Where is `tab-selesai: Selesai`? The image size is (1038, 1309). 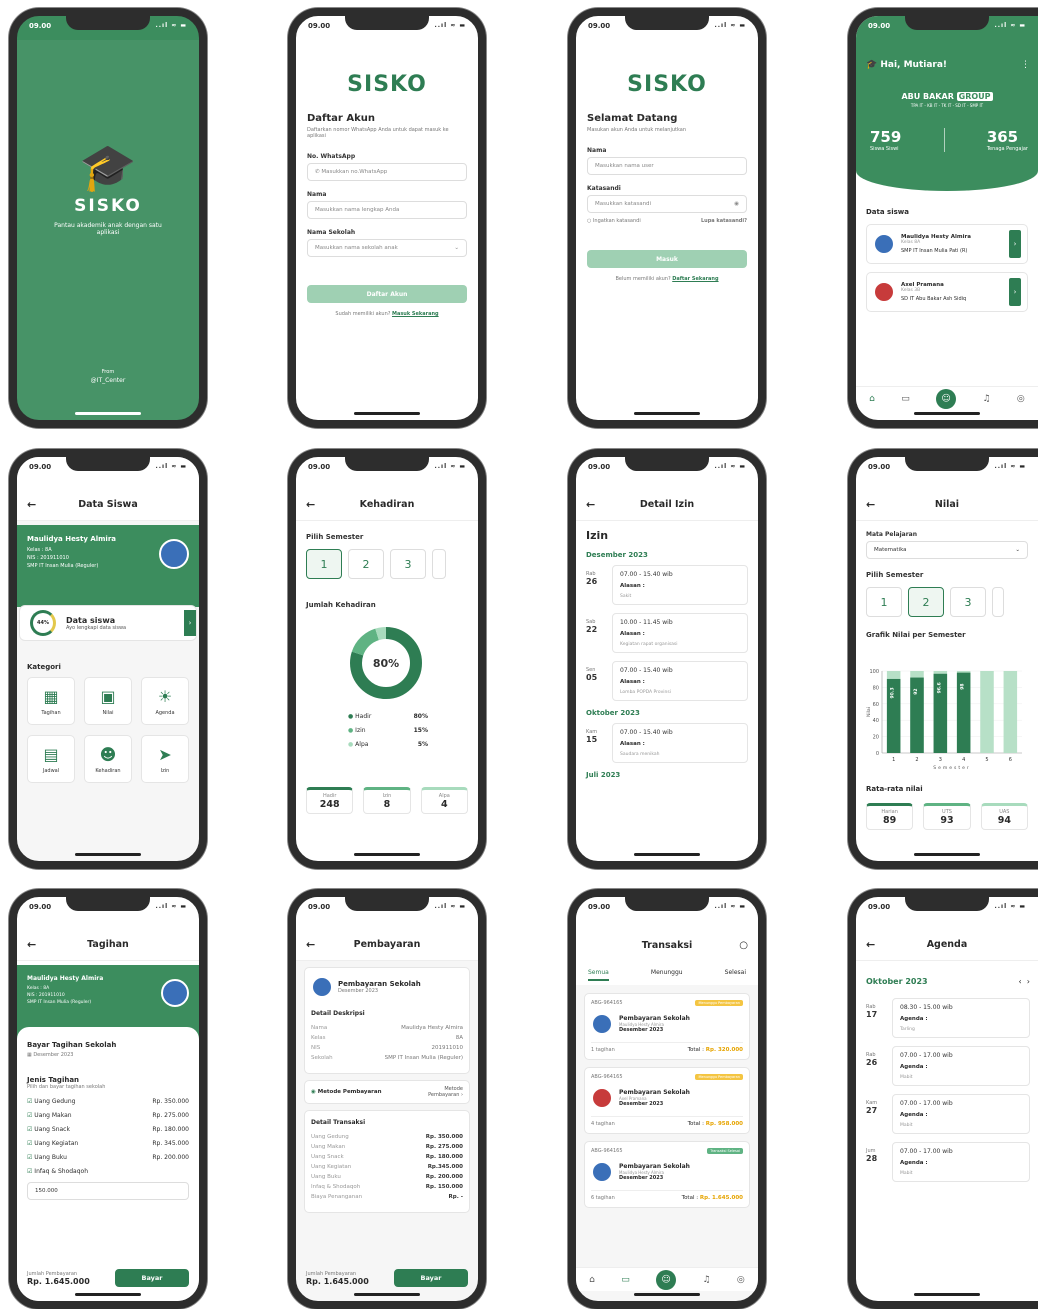 tab-selesai: Selesai is located at coordinates (735, 975).